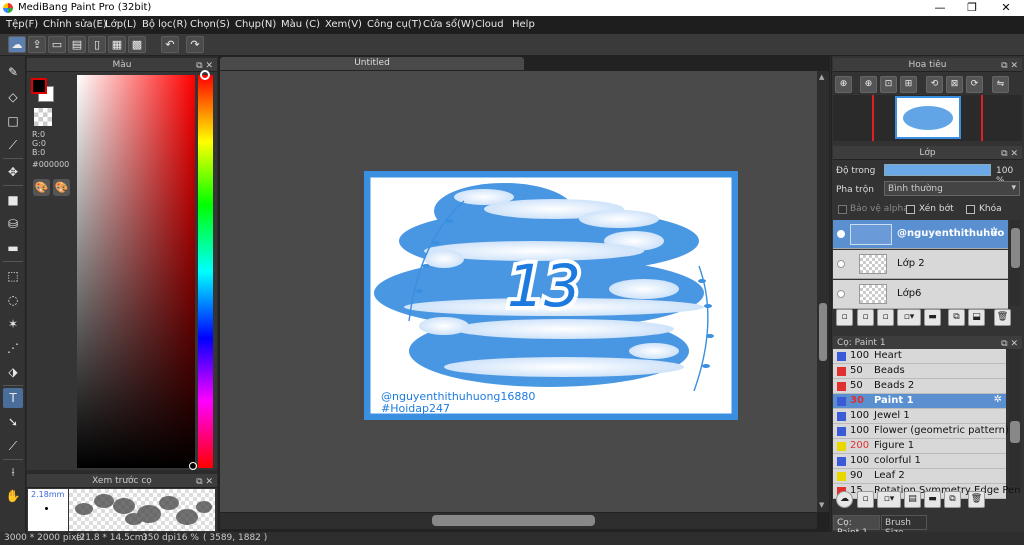  What do you see at coordinates (13, 398) in the screenshot?
I see `text-tool-icon: T` at bounding box center [13, 398].